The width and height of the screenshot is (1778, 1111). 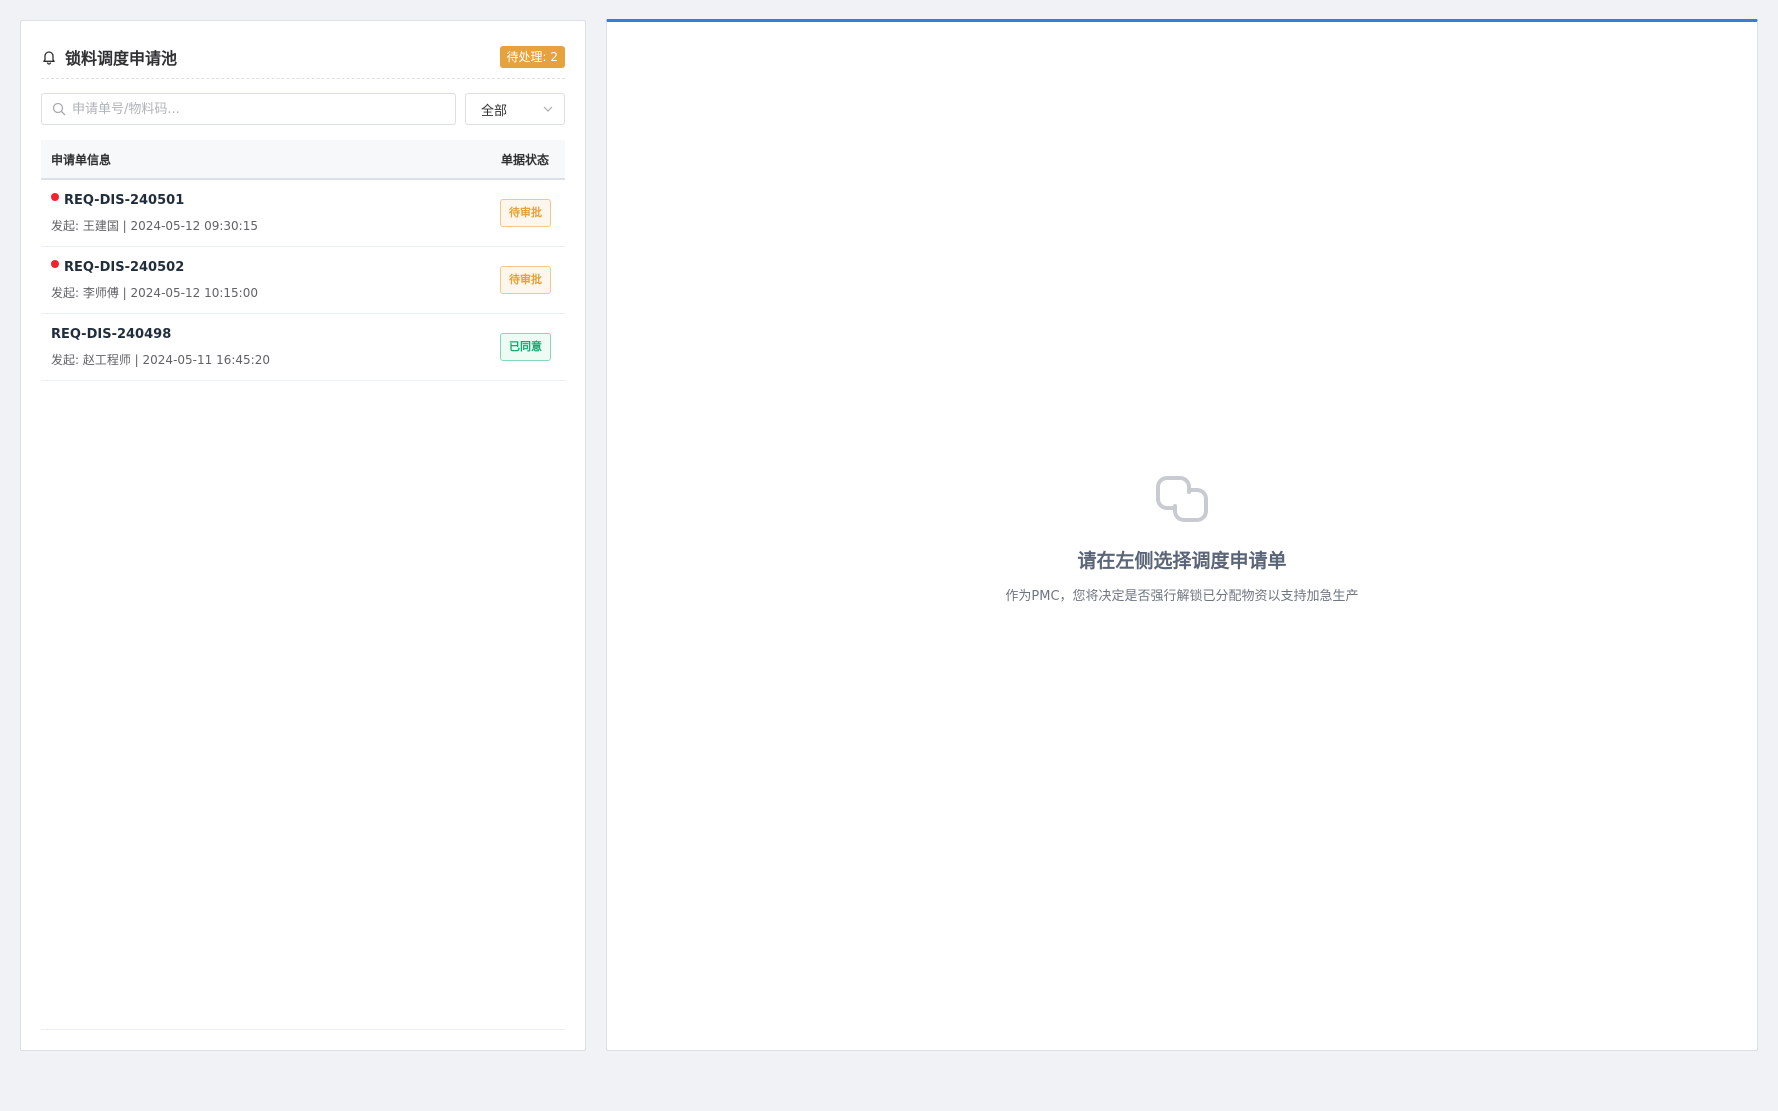 What do you see at coordinates (121, 58) in the screenshot?
I see `page-title: 锁料调度申请池` at bounding box center [121, 58].